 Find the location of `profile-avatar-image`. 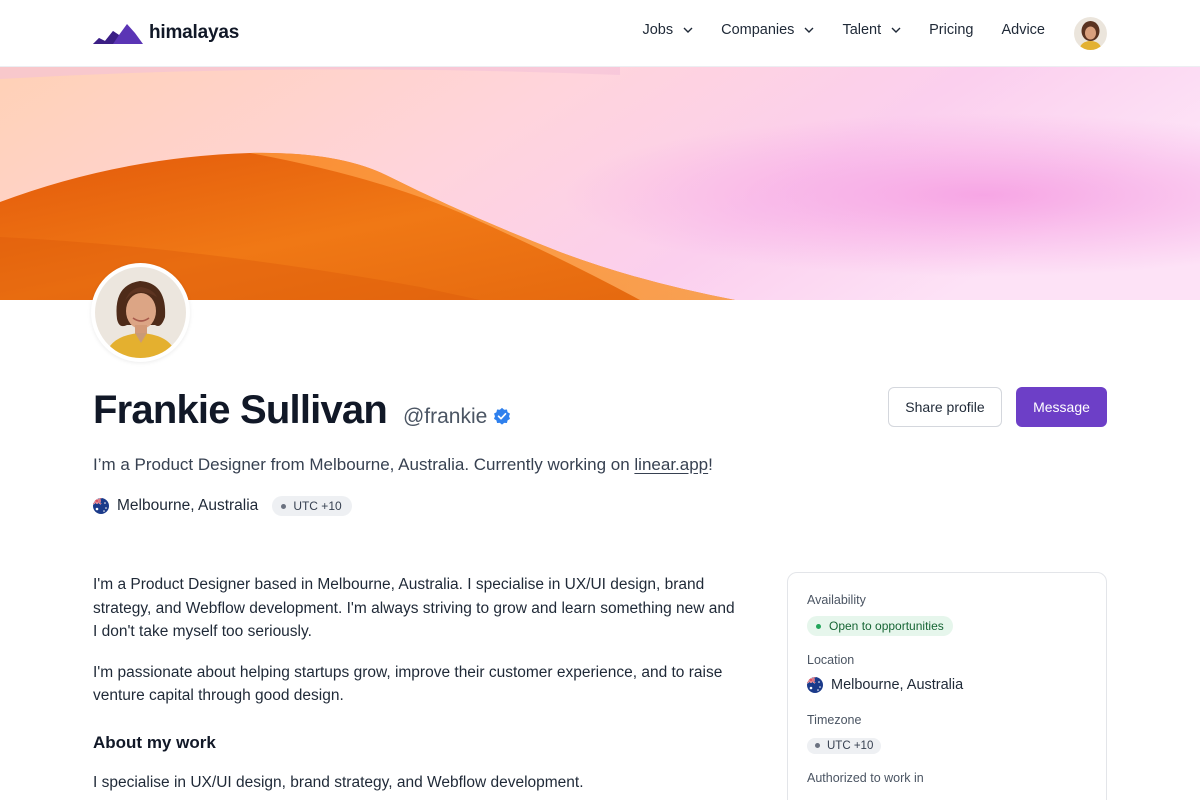

profile-avatar-image is located at coordinates (140, 312).